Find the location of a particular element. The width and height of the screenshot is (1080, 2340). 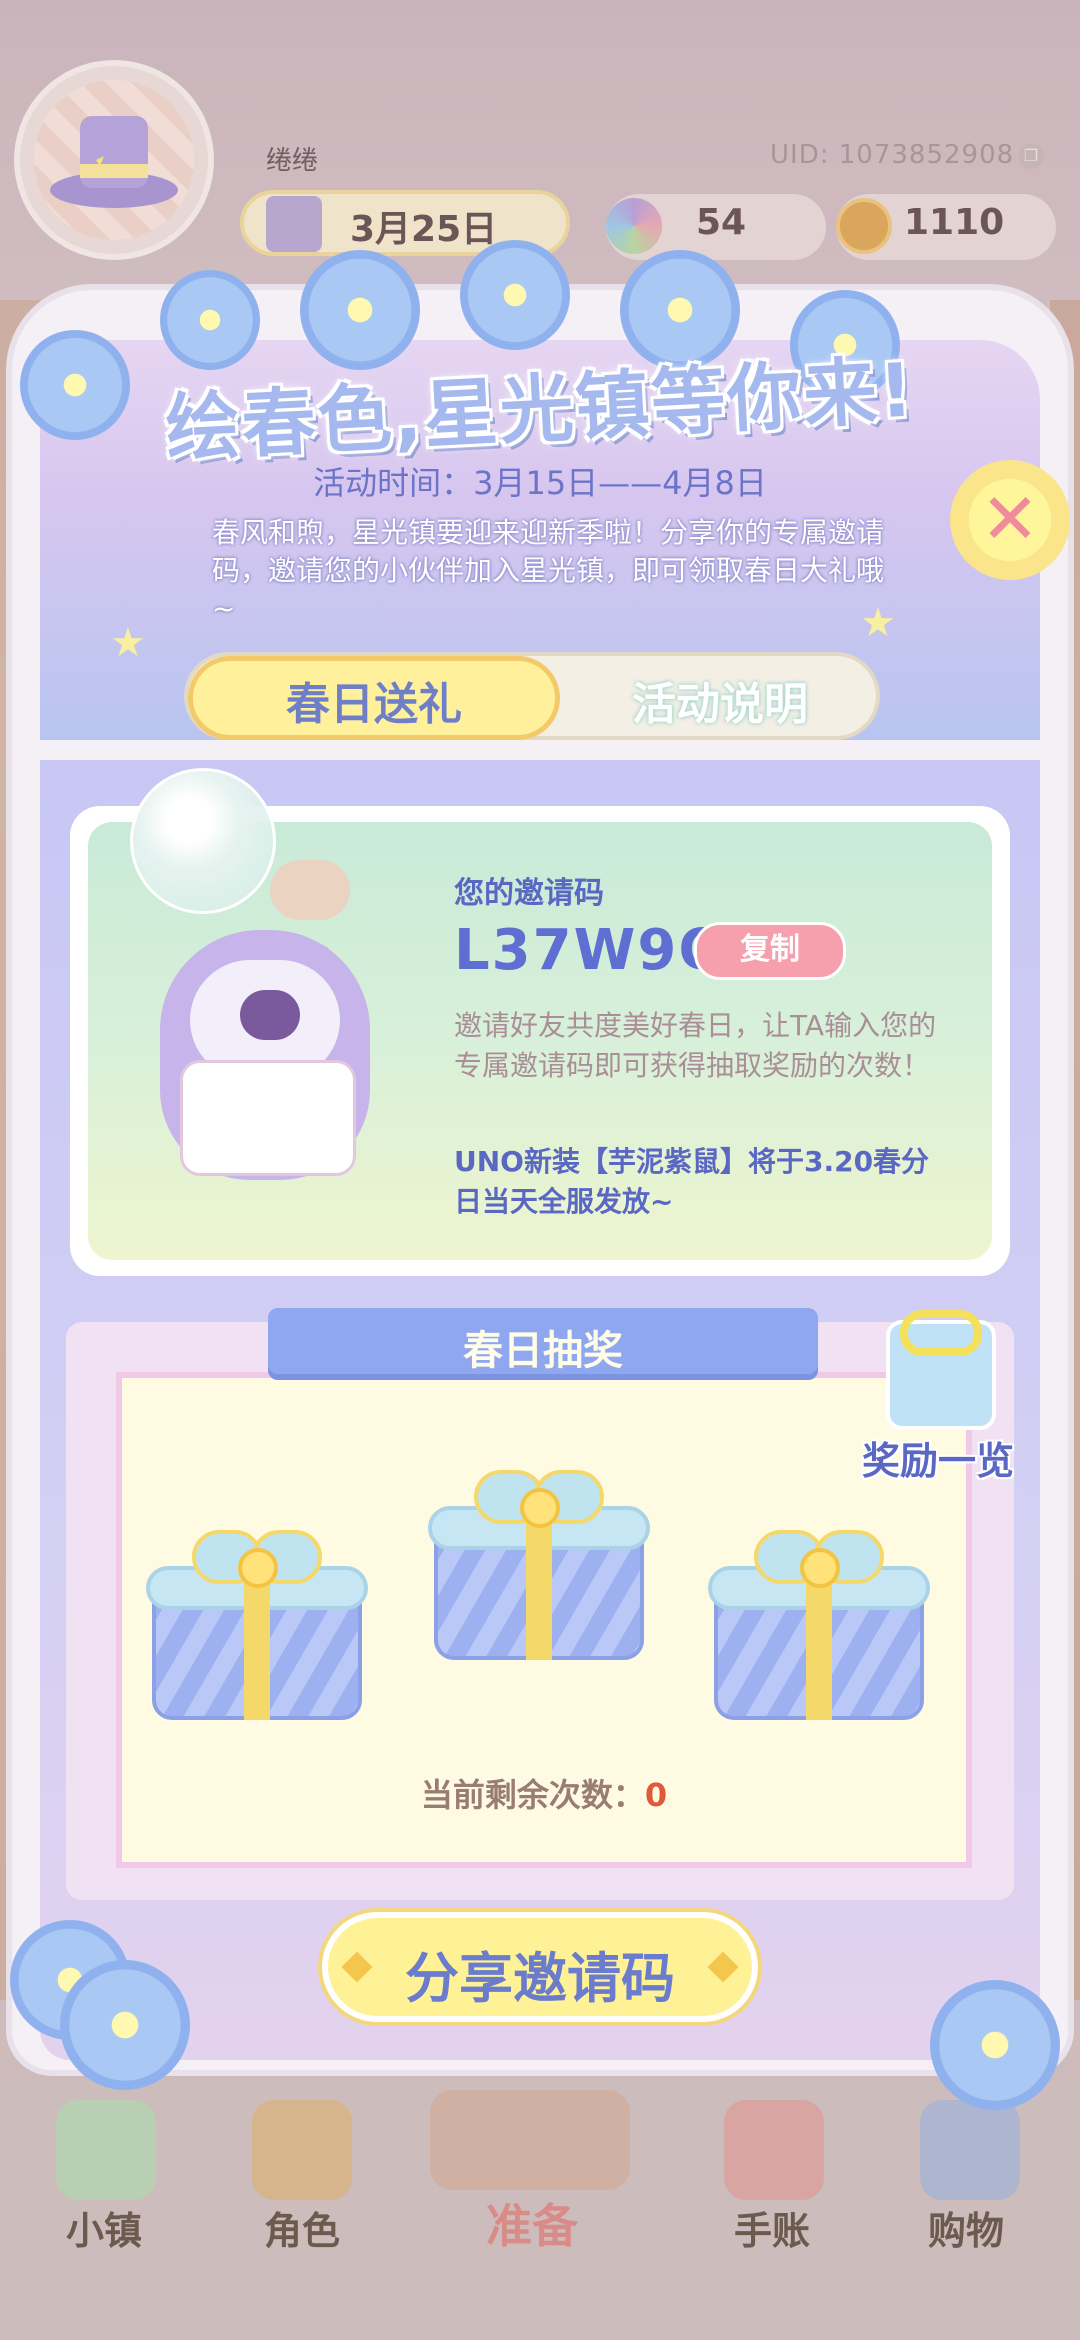

nav-prepare-label: 准备 is located at coordinates (532, 2223).